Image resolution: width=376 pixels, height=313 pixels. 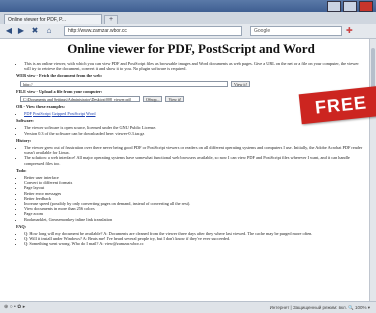 I want to click on tab-bar: Online viewer for PDF, P... +, so click(x=188, y=18).